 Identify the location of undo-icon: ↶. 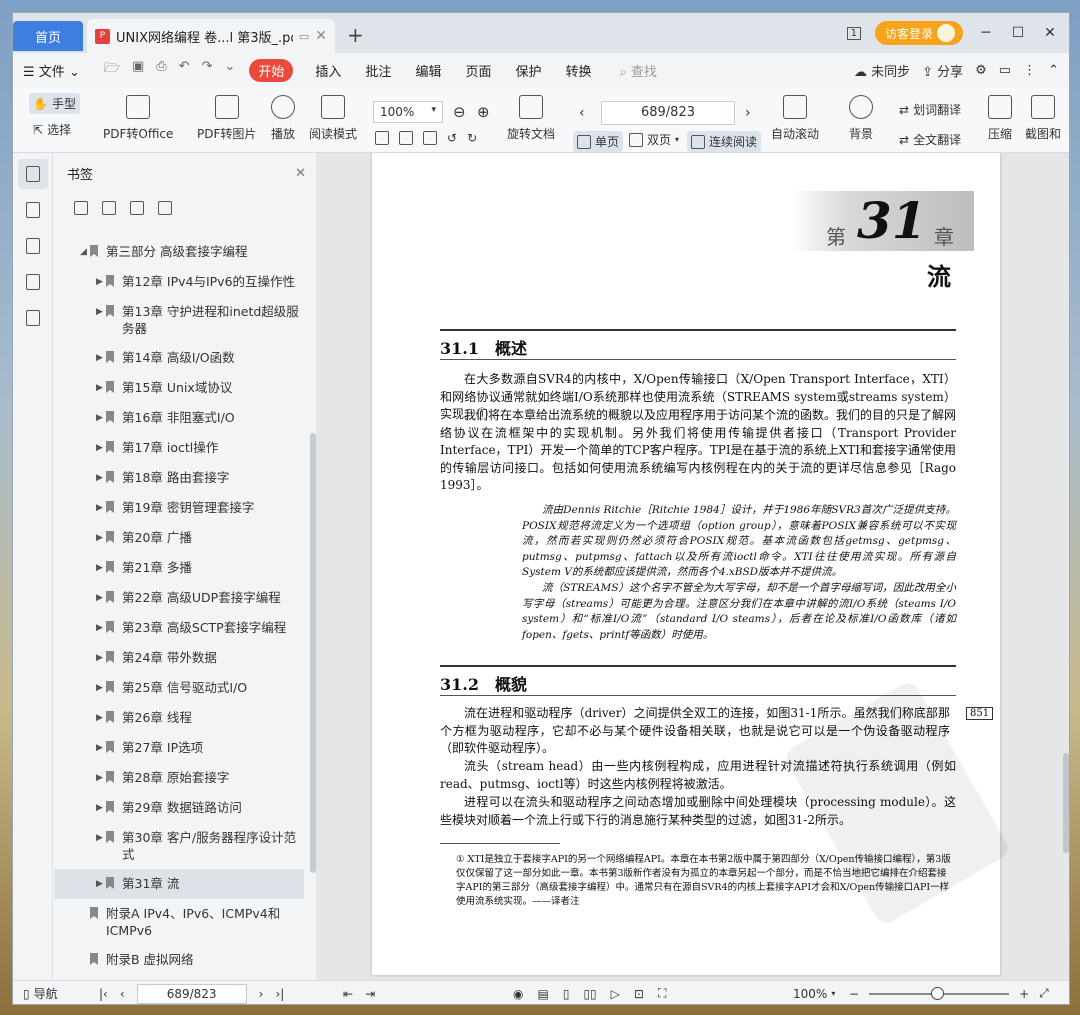
(184, 70).